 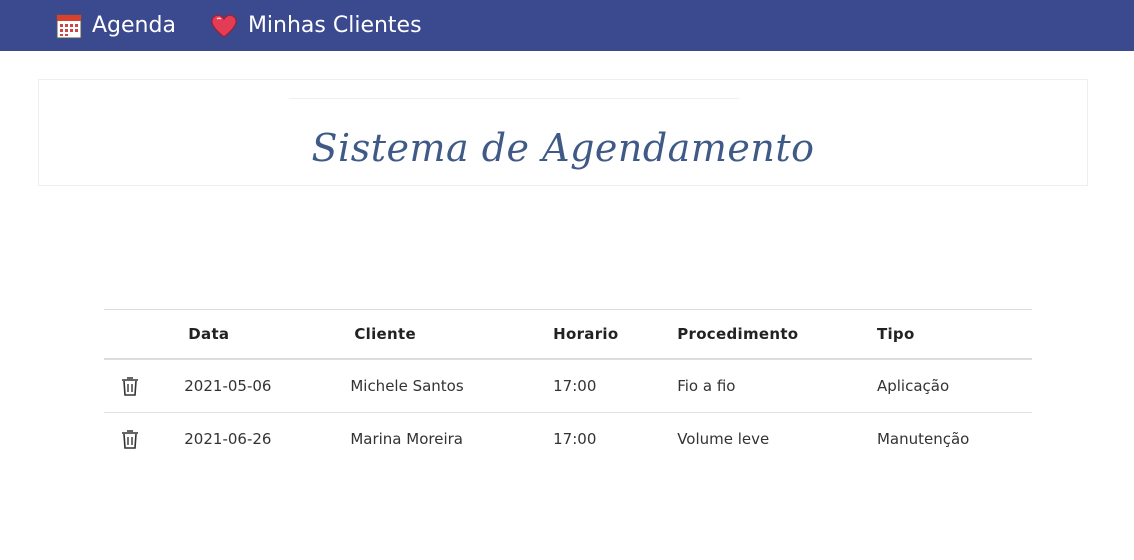 What do you see at coordinates (913, 386) in the screenshot?
I see `cell-tipo: Aplicação` at bounding box center [913, 386].